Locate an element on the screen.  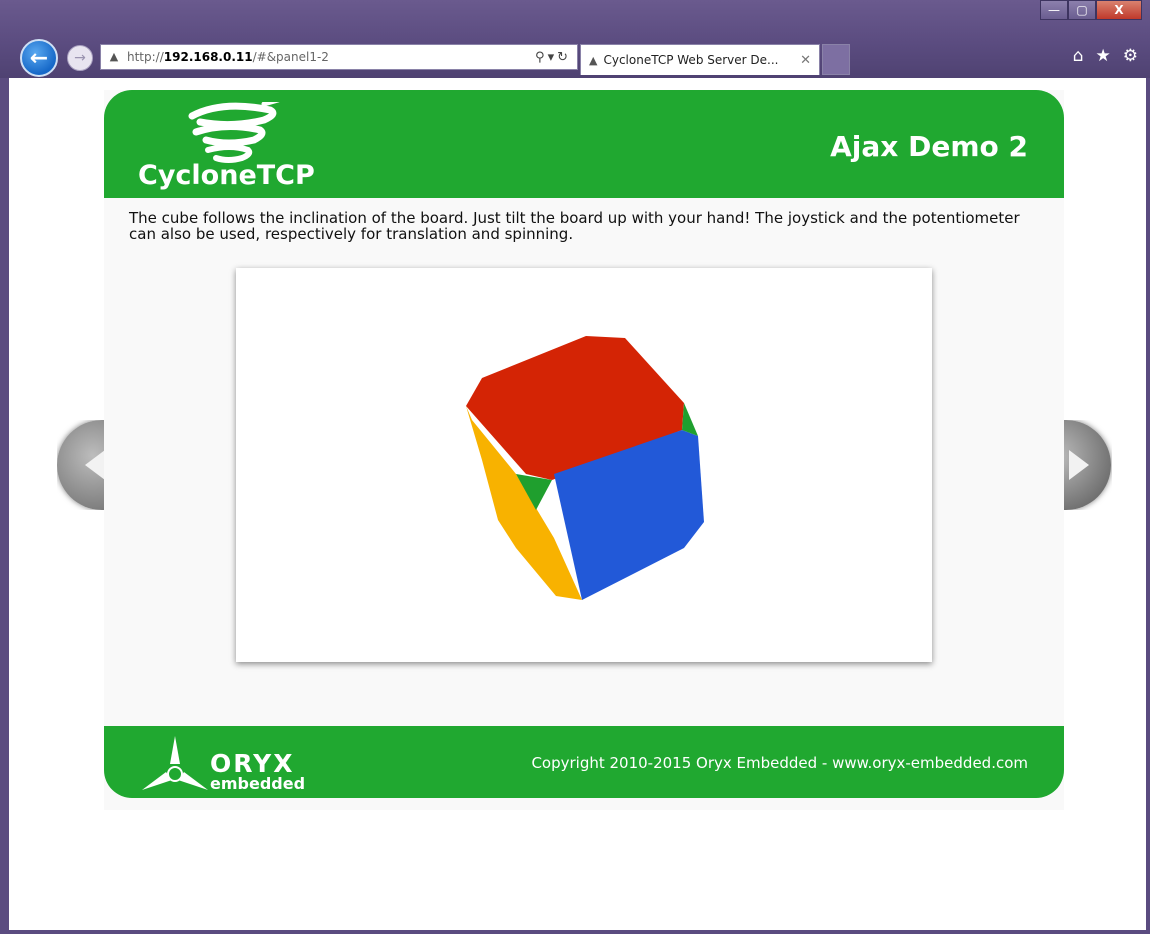
maximize-button: ▢ is located at coordinates (1082, 10).